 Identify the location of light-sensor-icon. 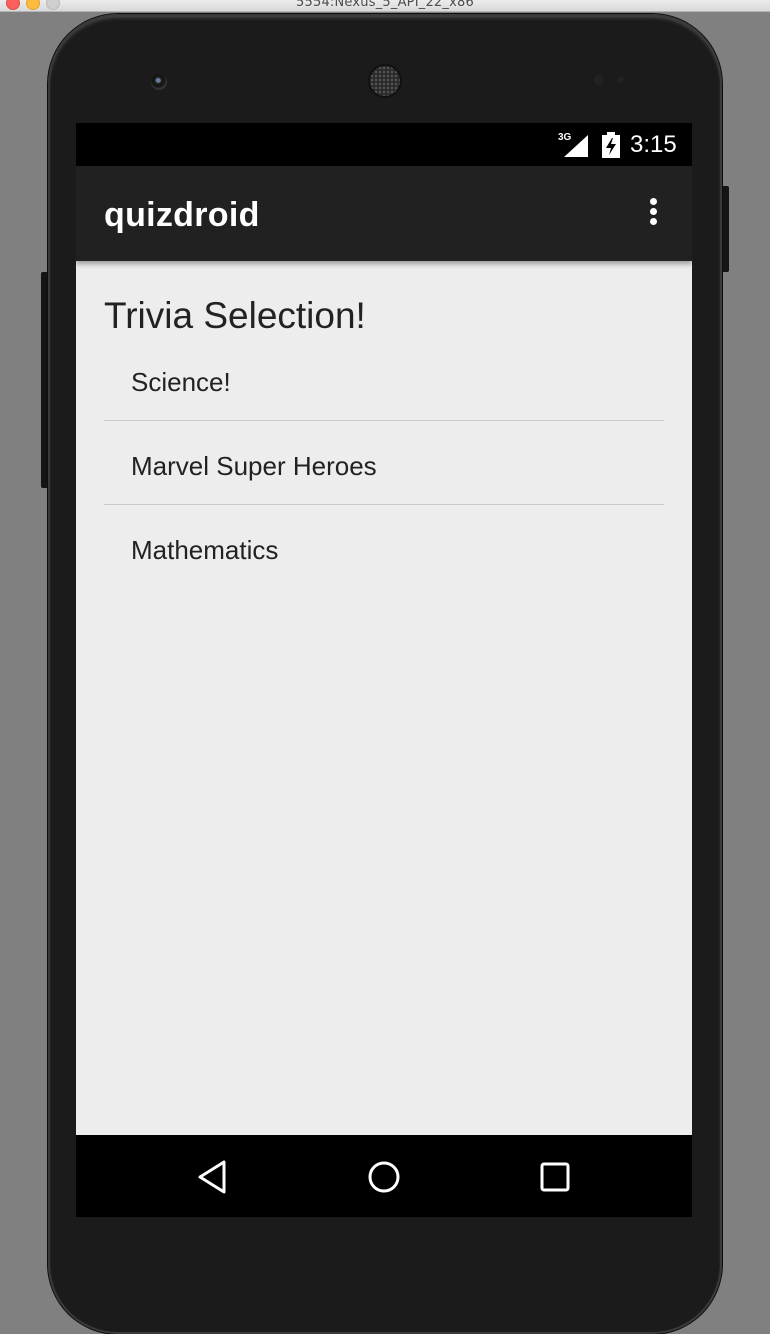
(620, 79).